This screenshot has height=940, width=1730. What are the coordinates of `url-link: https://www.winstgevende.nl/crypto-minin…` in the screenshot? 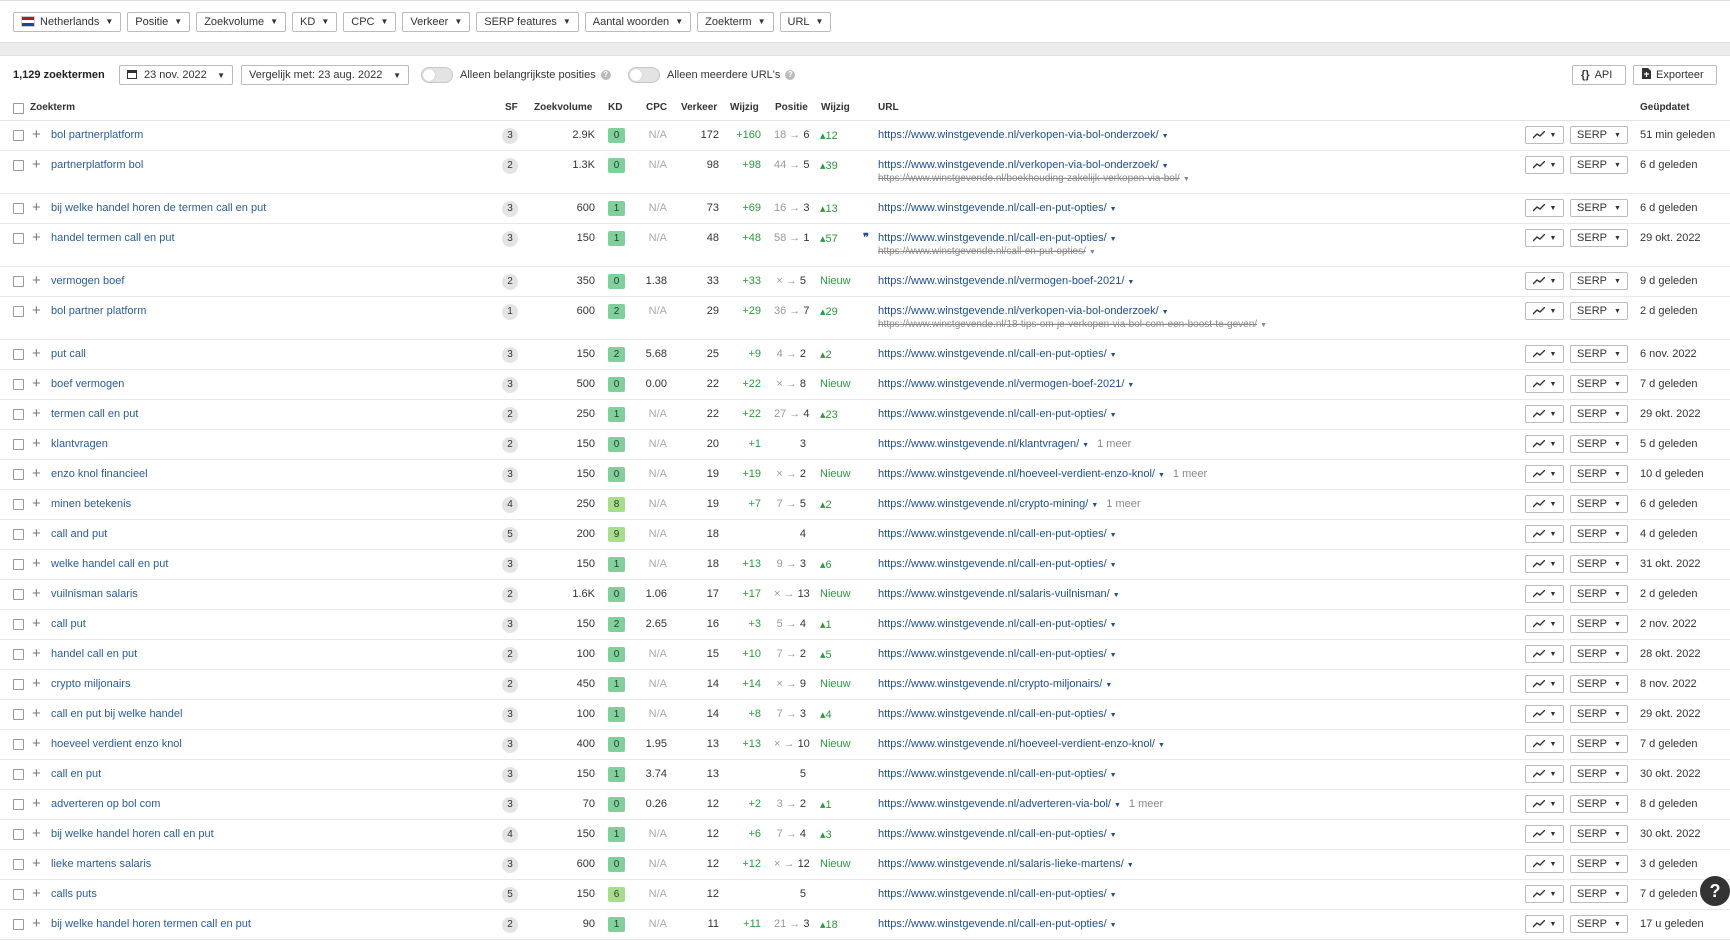 It's located at (1009, 504).